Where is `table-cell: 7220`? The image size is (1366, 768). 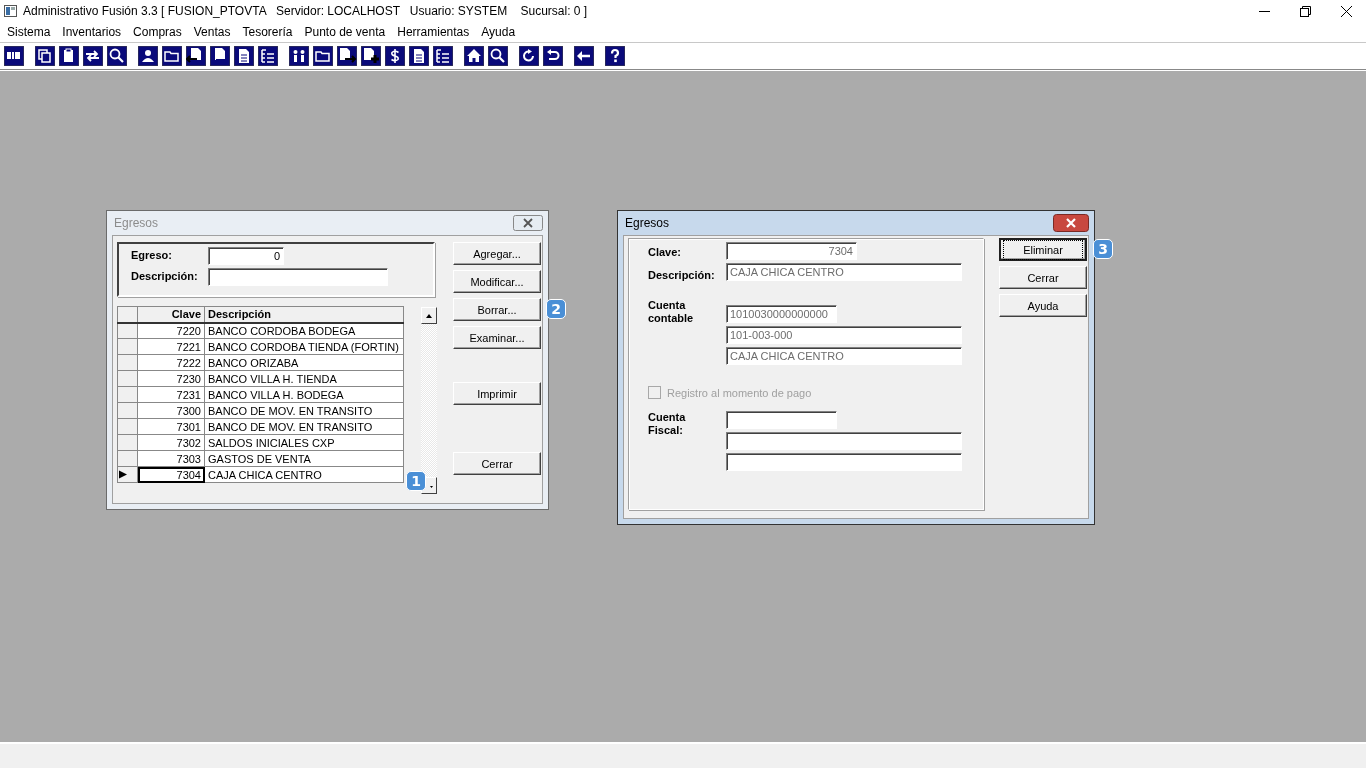
table-cell: 7220 is located at coordinates (171, 330).